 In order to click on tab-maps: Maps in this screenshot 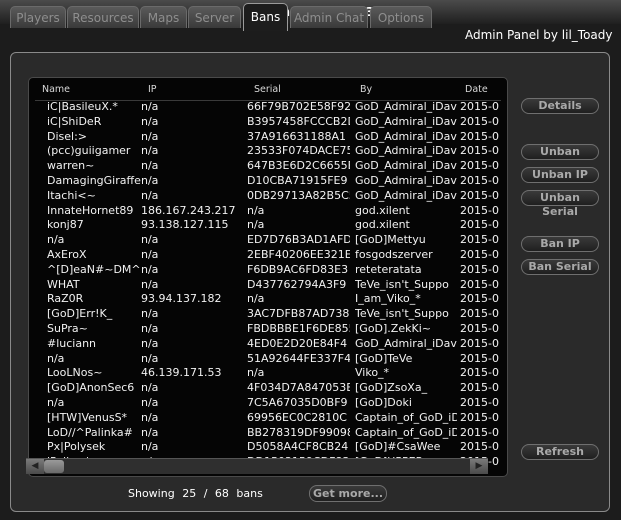, I will do `click(163, 17)`.